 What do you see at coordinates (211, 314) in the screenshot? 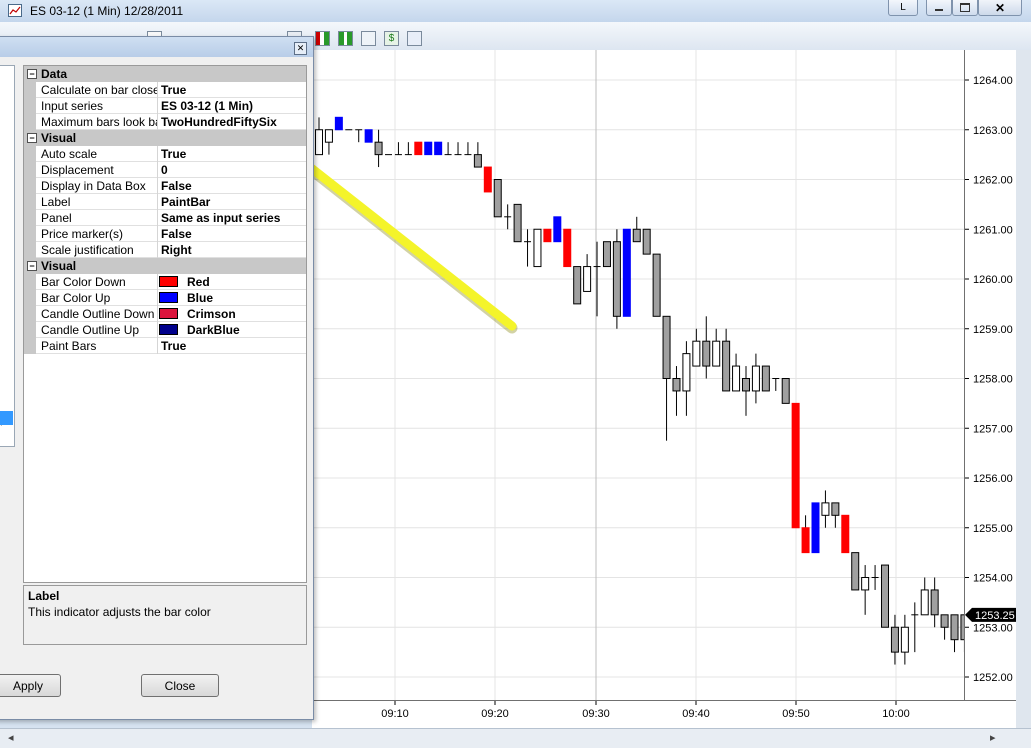
I see `property-value: Crimson` at bounding box center [211, 314].